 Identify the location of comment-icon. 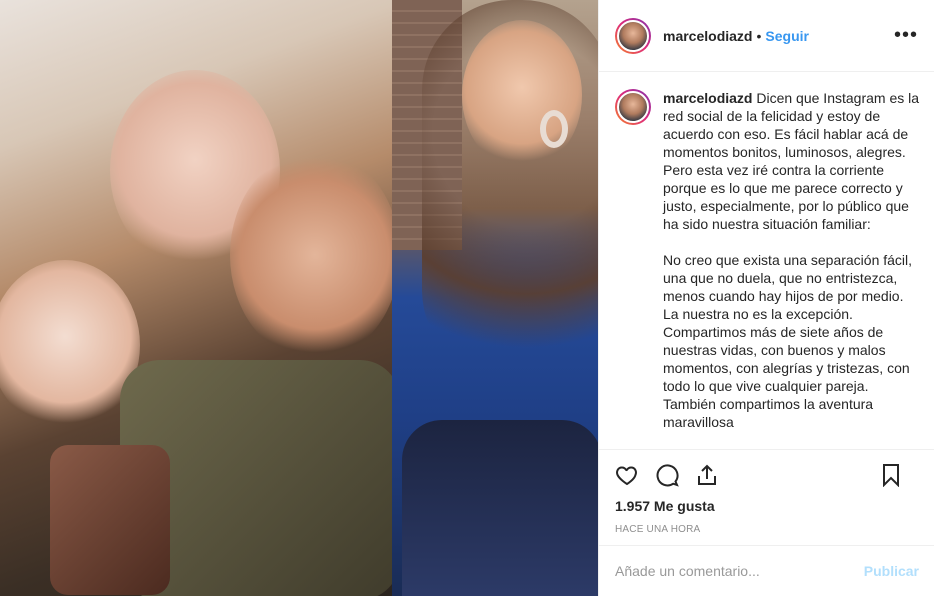
(667, 475).